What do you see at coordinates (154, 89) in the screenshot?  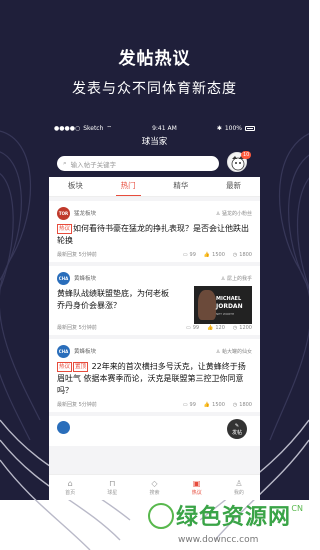 I see `subheadline: 发表与众不同体育新态度` at bounding box center [154, 89].